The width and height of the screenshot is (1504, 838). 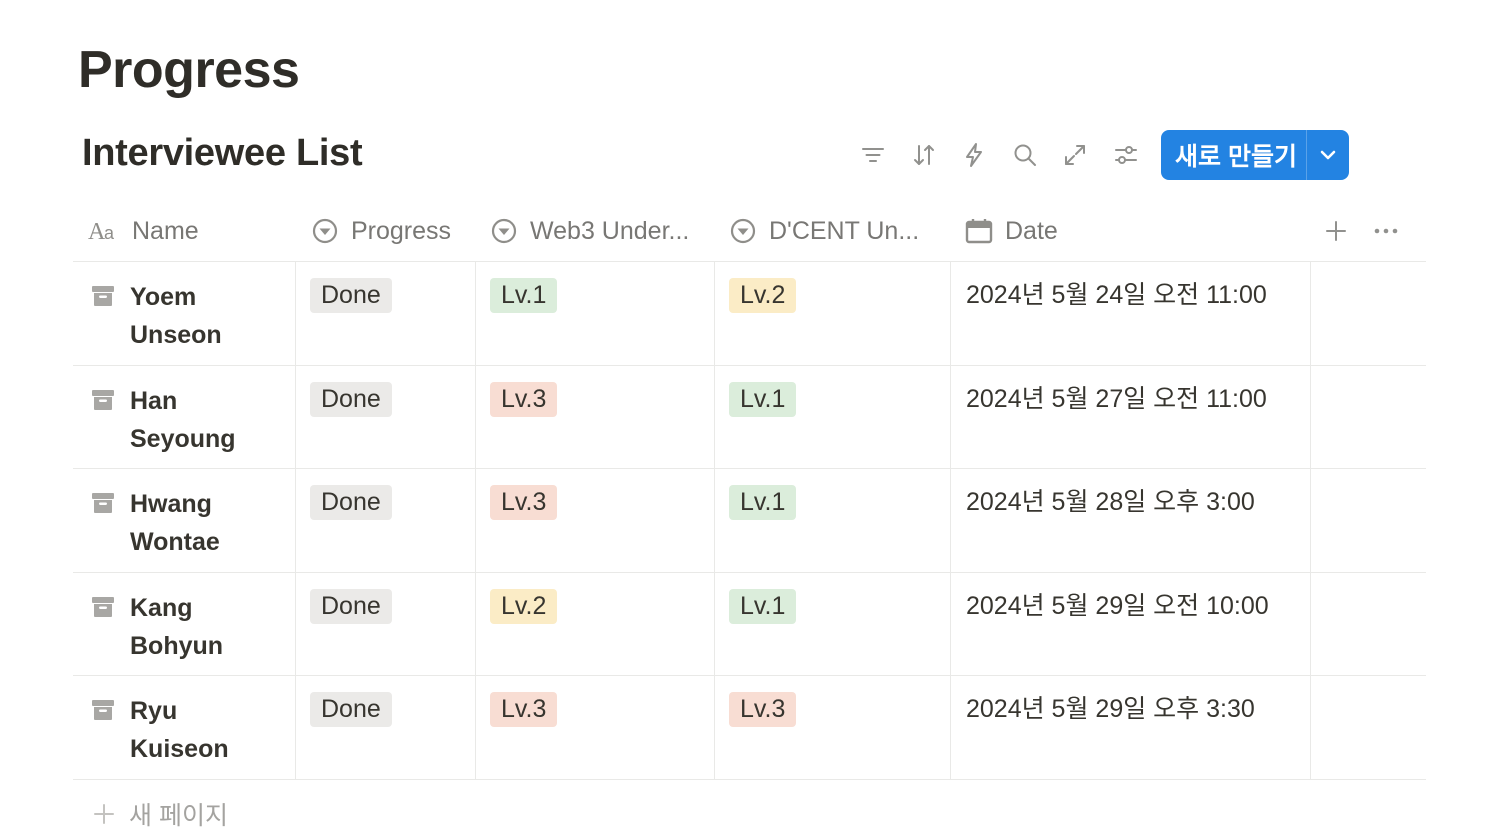 What do you see at coordinates (176, 335) in the screenshot?
I see `row-name-line: Unseon` at bounding box center [176, 335].